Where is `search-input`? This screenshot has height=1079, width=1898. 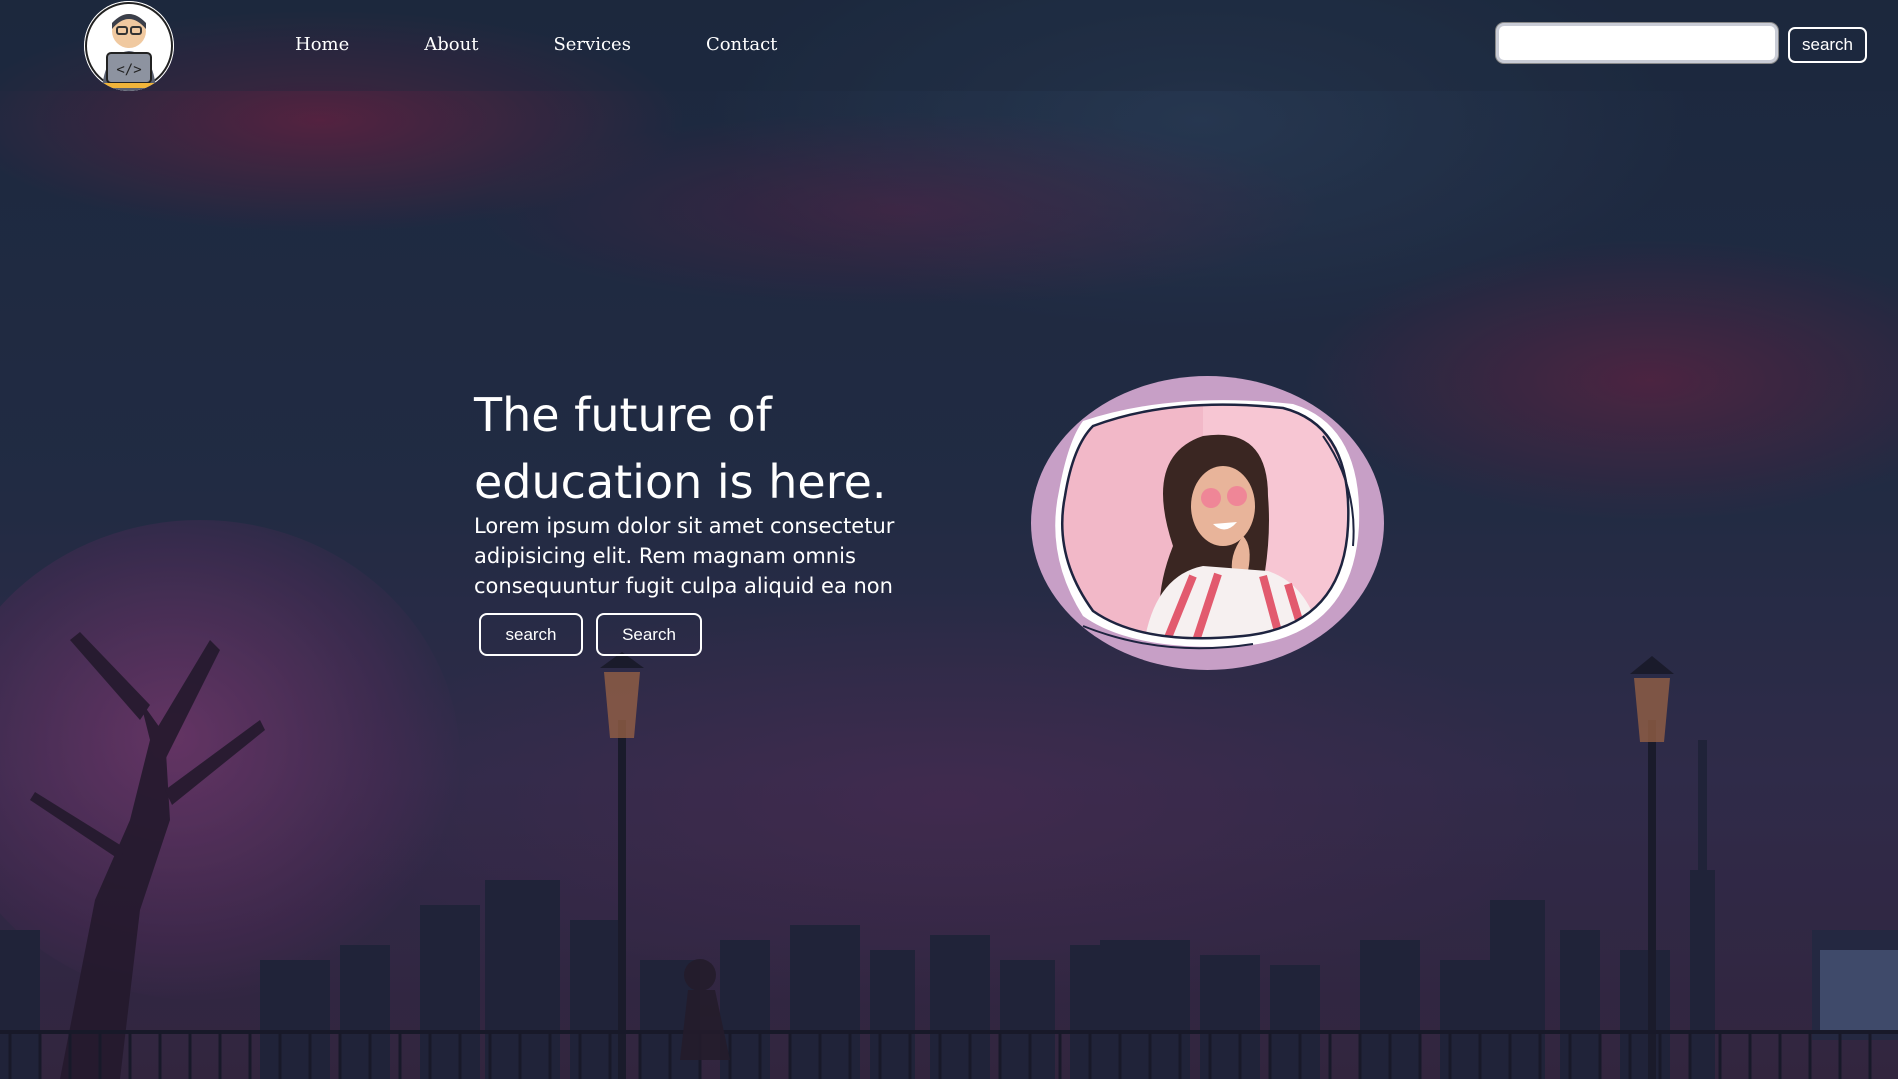
search-input is located at coordinates (1637, 43).